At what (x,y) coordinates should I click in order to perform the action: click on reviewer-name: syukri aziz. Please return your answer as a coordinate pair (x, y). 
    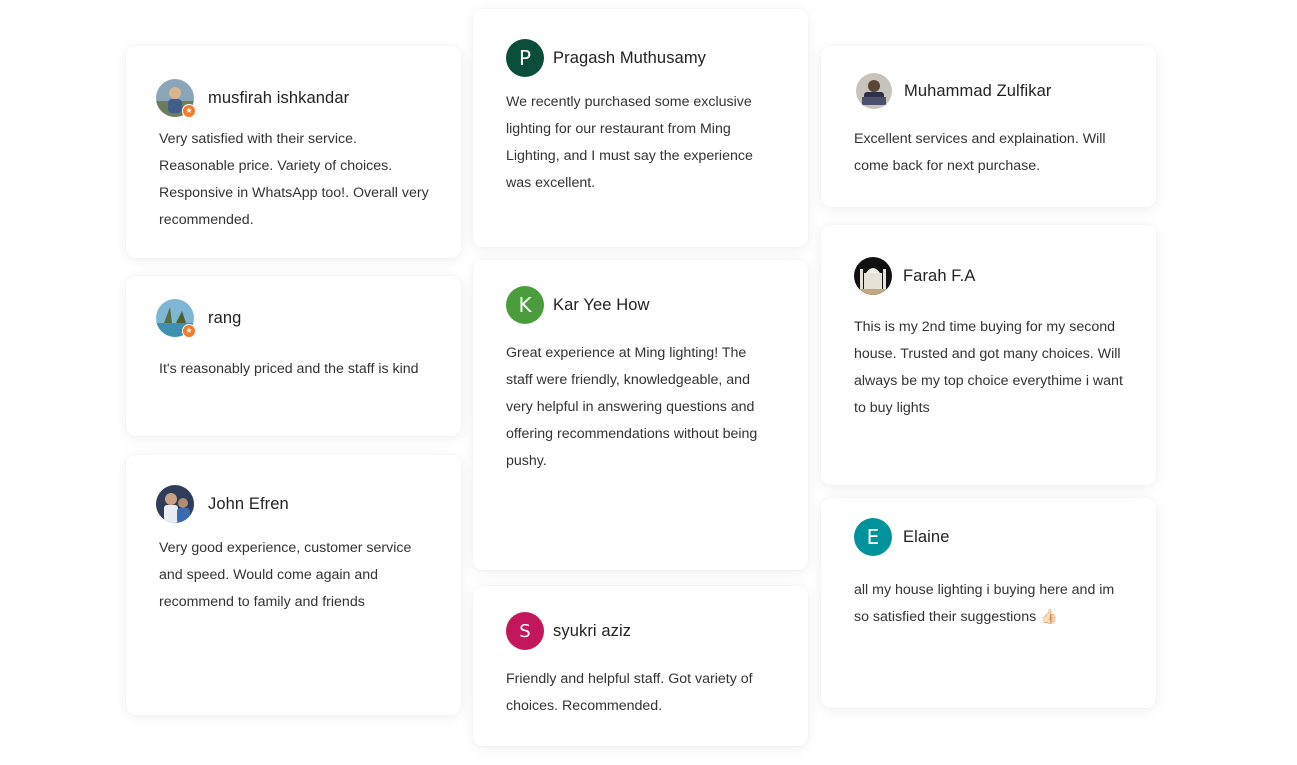
    Looking at the image, I should click on (592, 630).